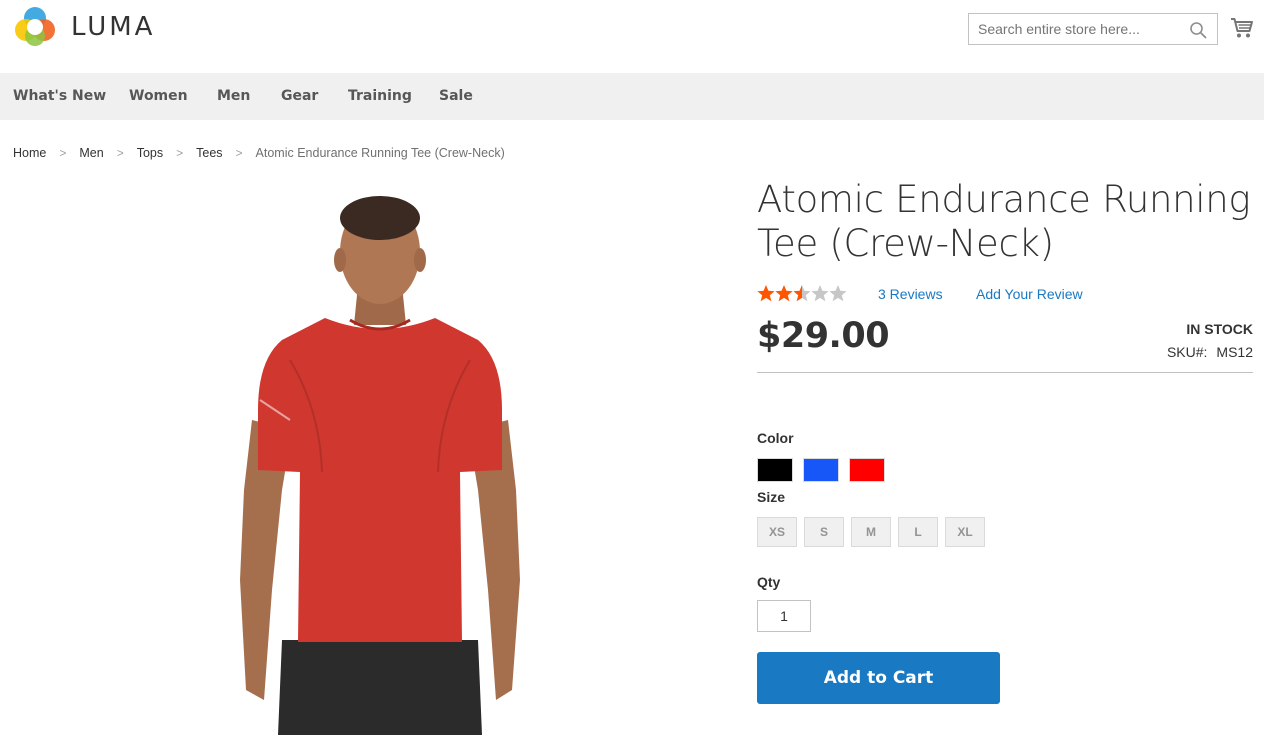  I want to click on luma-logo-icon, so click(35, 26).